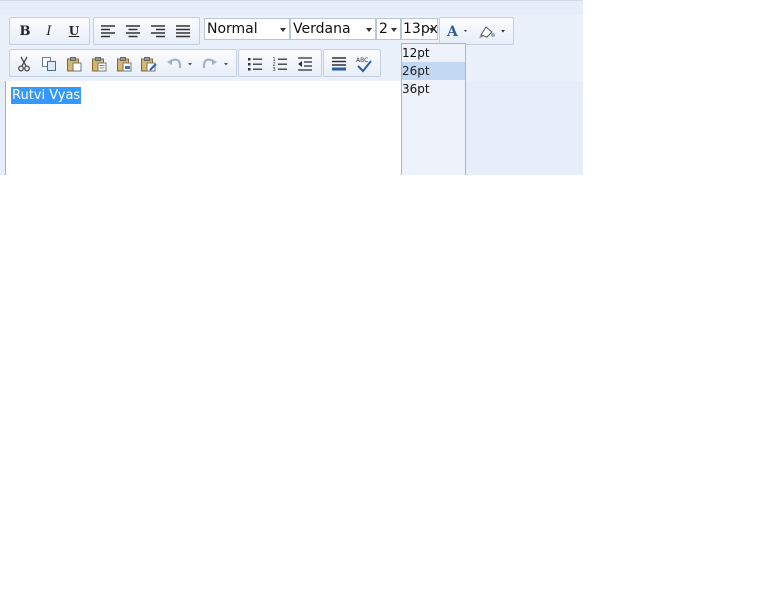 The image size is (768, 614). Describe the element at coordinates (362, 60) in the screenshot. I see `svg-text: ABC` at that location.